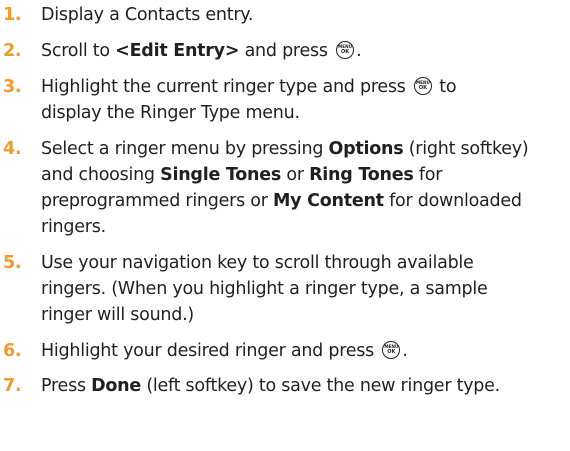  What do you see at coordinates (12, 351) in the screenshot?
I see `step-number: 6.` at bounding box center [12, 351].